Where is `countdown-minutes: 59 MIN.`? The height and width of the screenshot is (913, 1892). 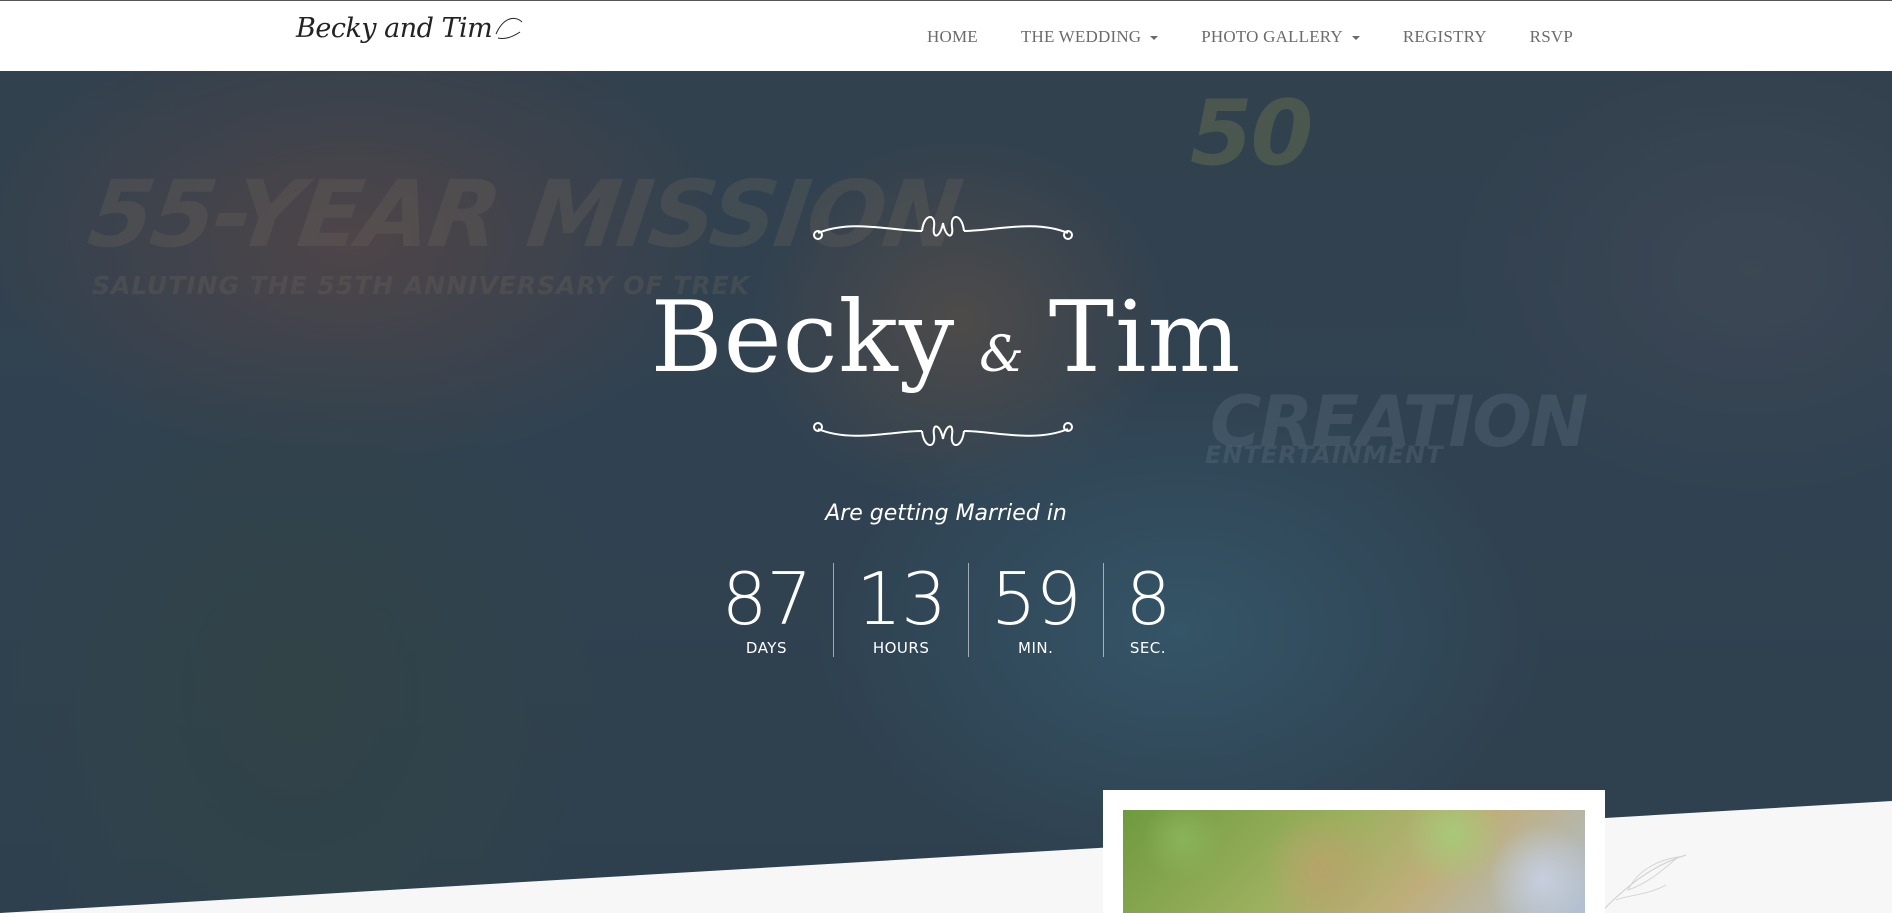
countdown-minutes: 59 MIN. is located at coordinates (1035, 607).